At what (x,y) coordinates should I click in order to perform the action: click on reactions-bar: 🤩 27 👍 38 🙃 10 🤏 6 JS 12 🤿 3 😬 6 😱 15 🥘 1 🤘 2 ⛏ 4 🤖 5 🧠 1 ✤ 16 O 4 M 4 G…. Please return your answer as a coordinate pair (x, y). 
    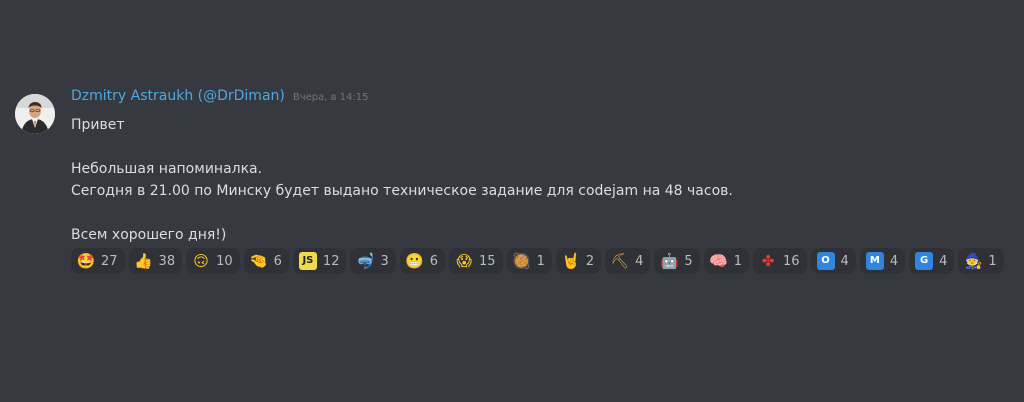
    Looking at the image, I should click on (537, 261).